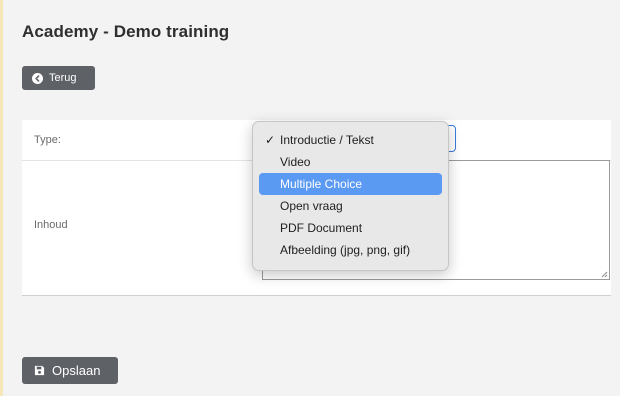 This screenshot has width=620, height=396. Describe the element at coordinates (126, 31) in the screenshot. I see `page-title: Academy - Demo training` at that location.